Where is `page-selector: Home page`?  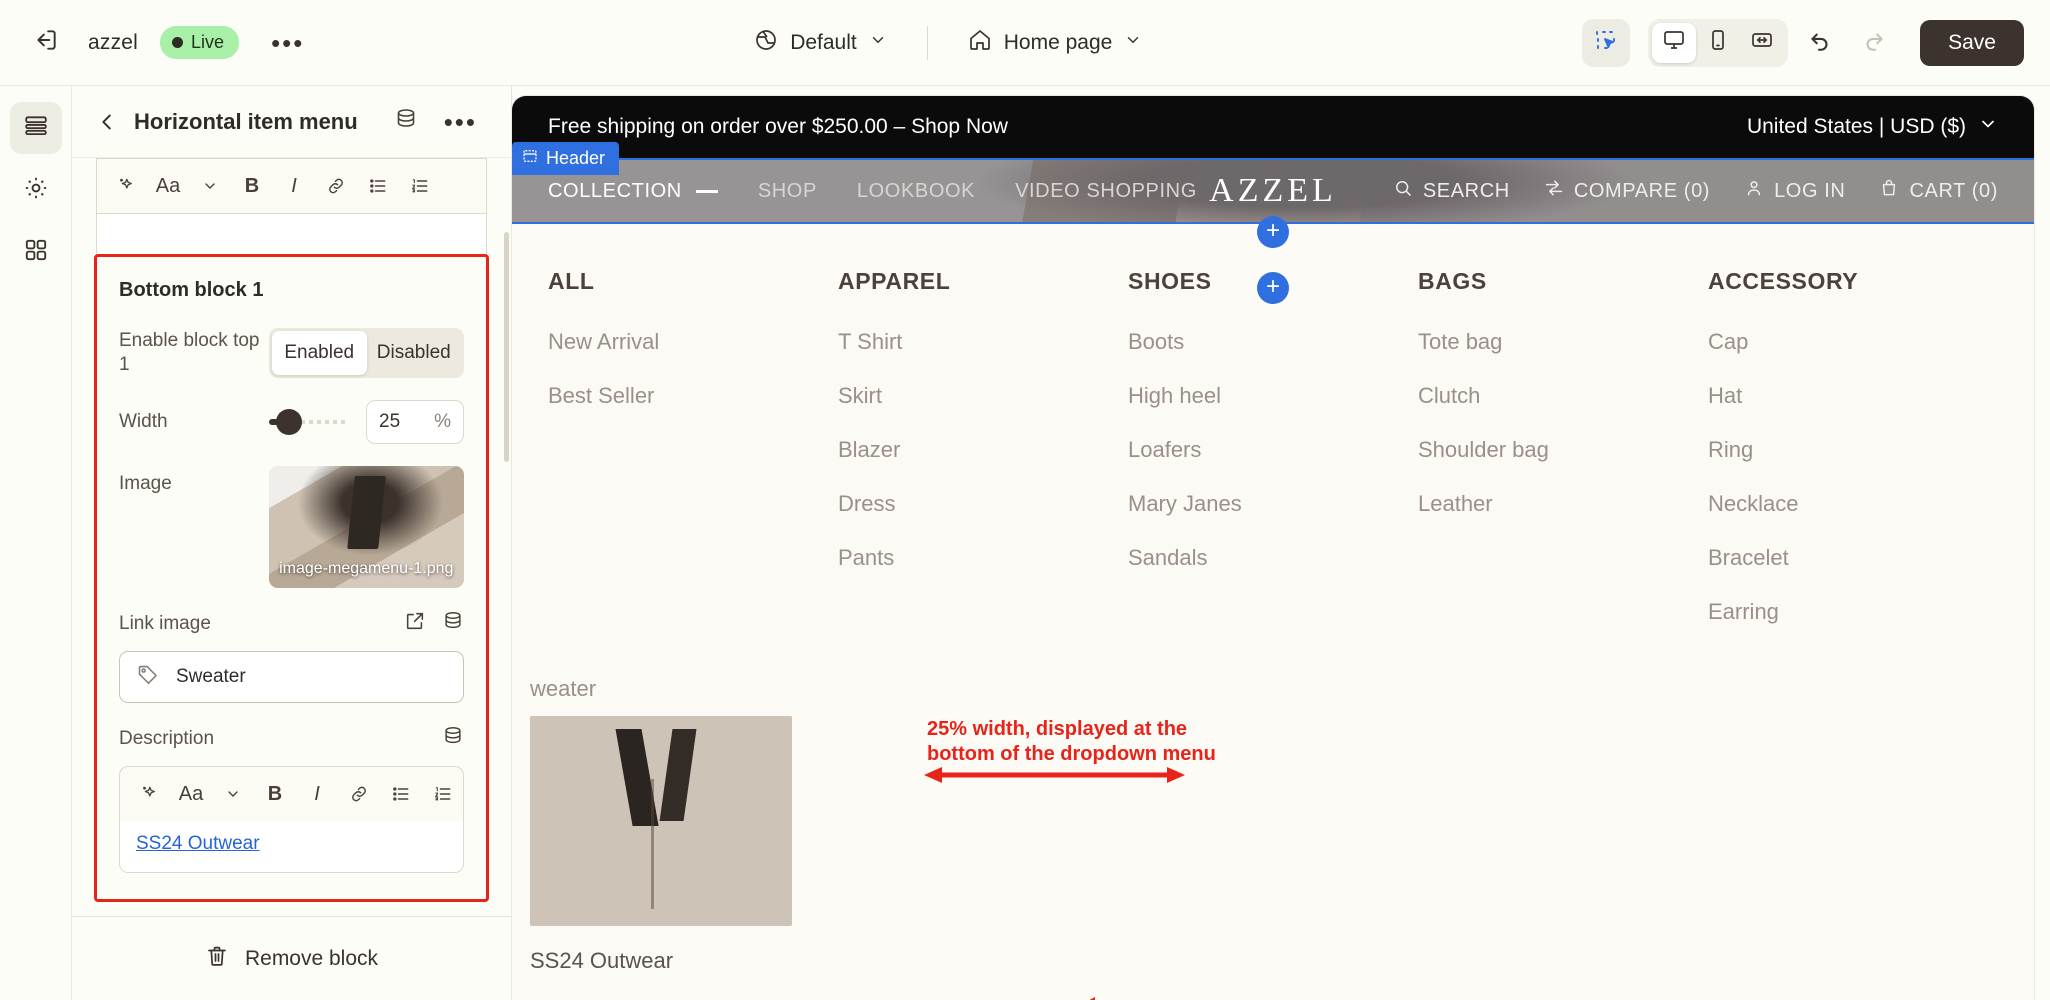 page-selector: Home page is located at coordinates (1055, 43).